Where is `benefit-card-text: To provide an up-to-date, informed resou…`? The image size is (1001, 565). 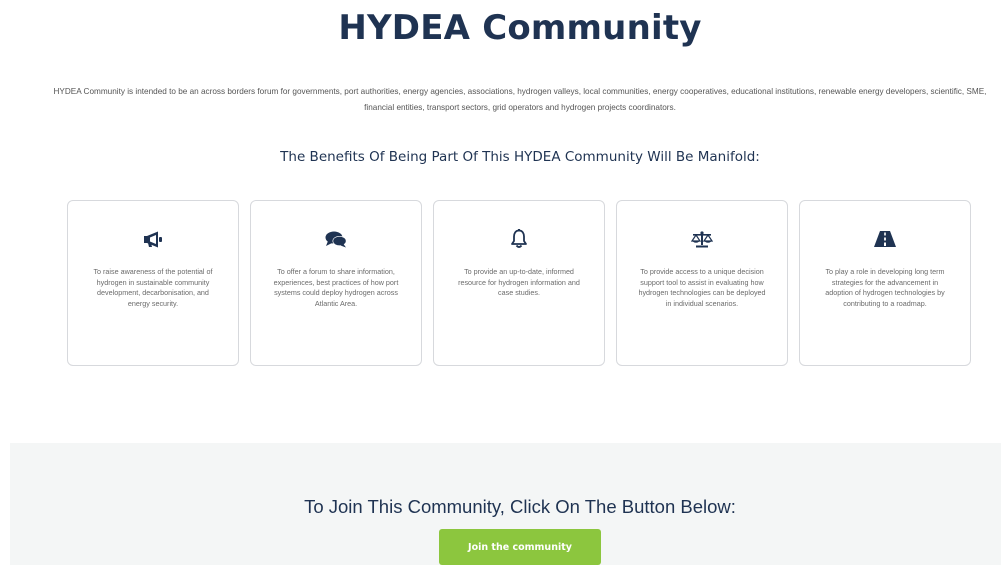 benefit-card-text: To provide an up-to-date, informed resou… is located at coordinates (519, 282).